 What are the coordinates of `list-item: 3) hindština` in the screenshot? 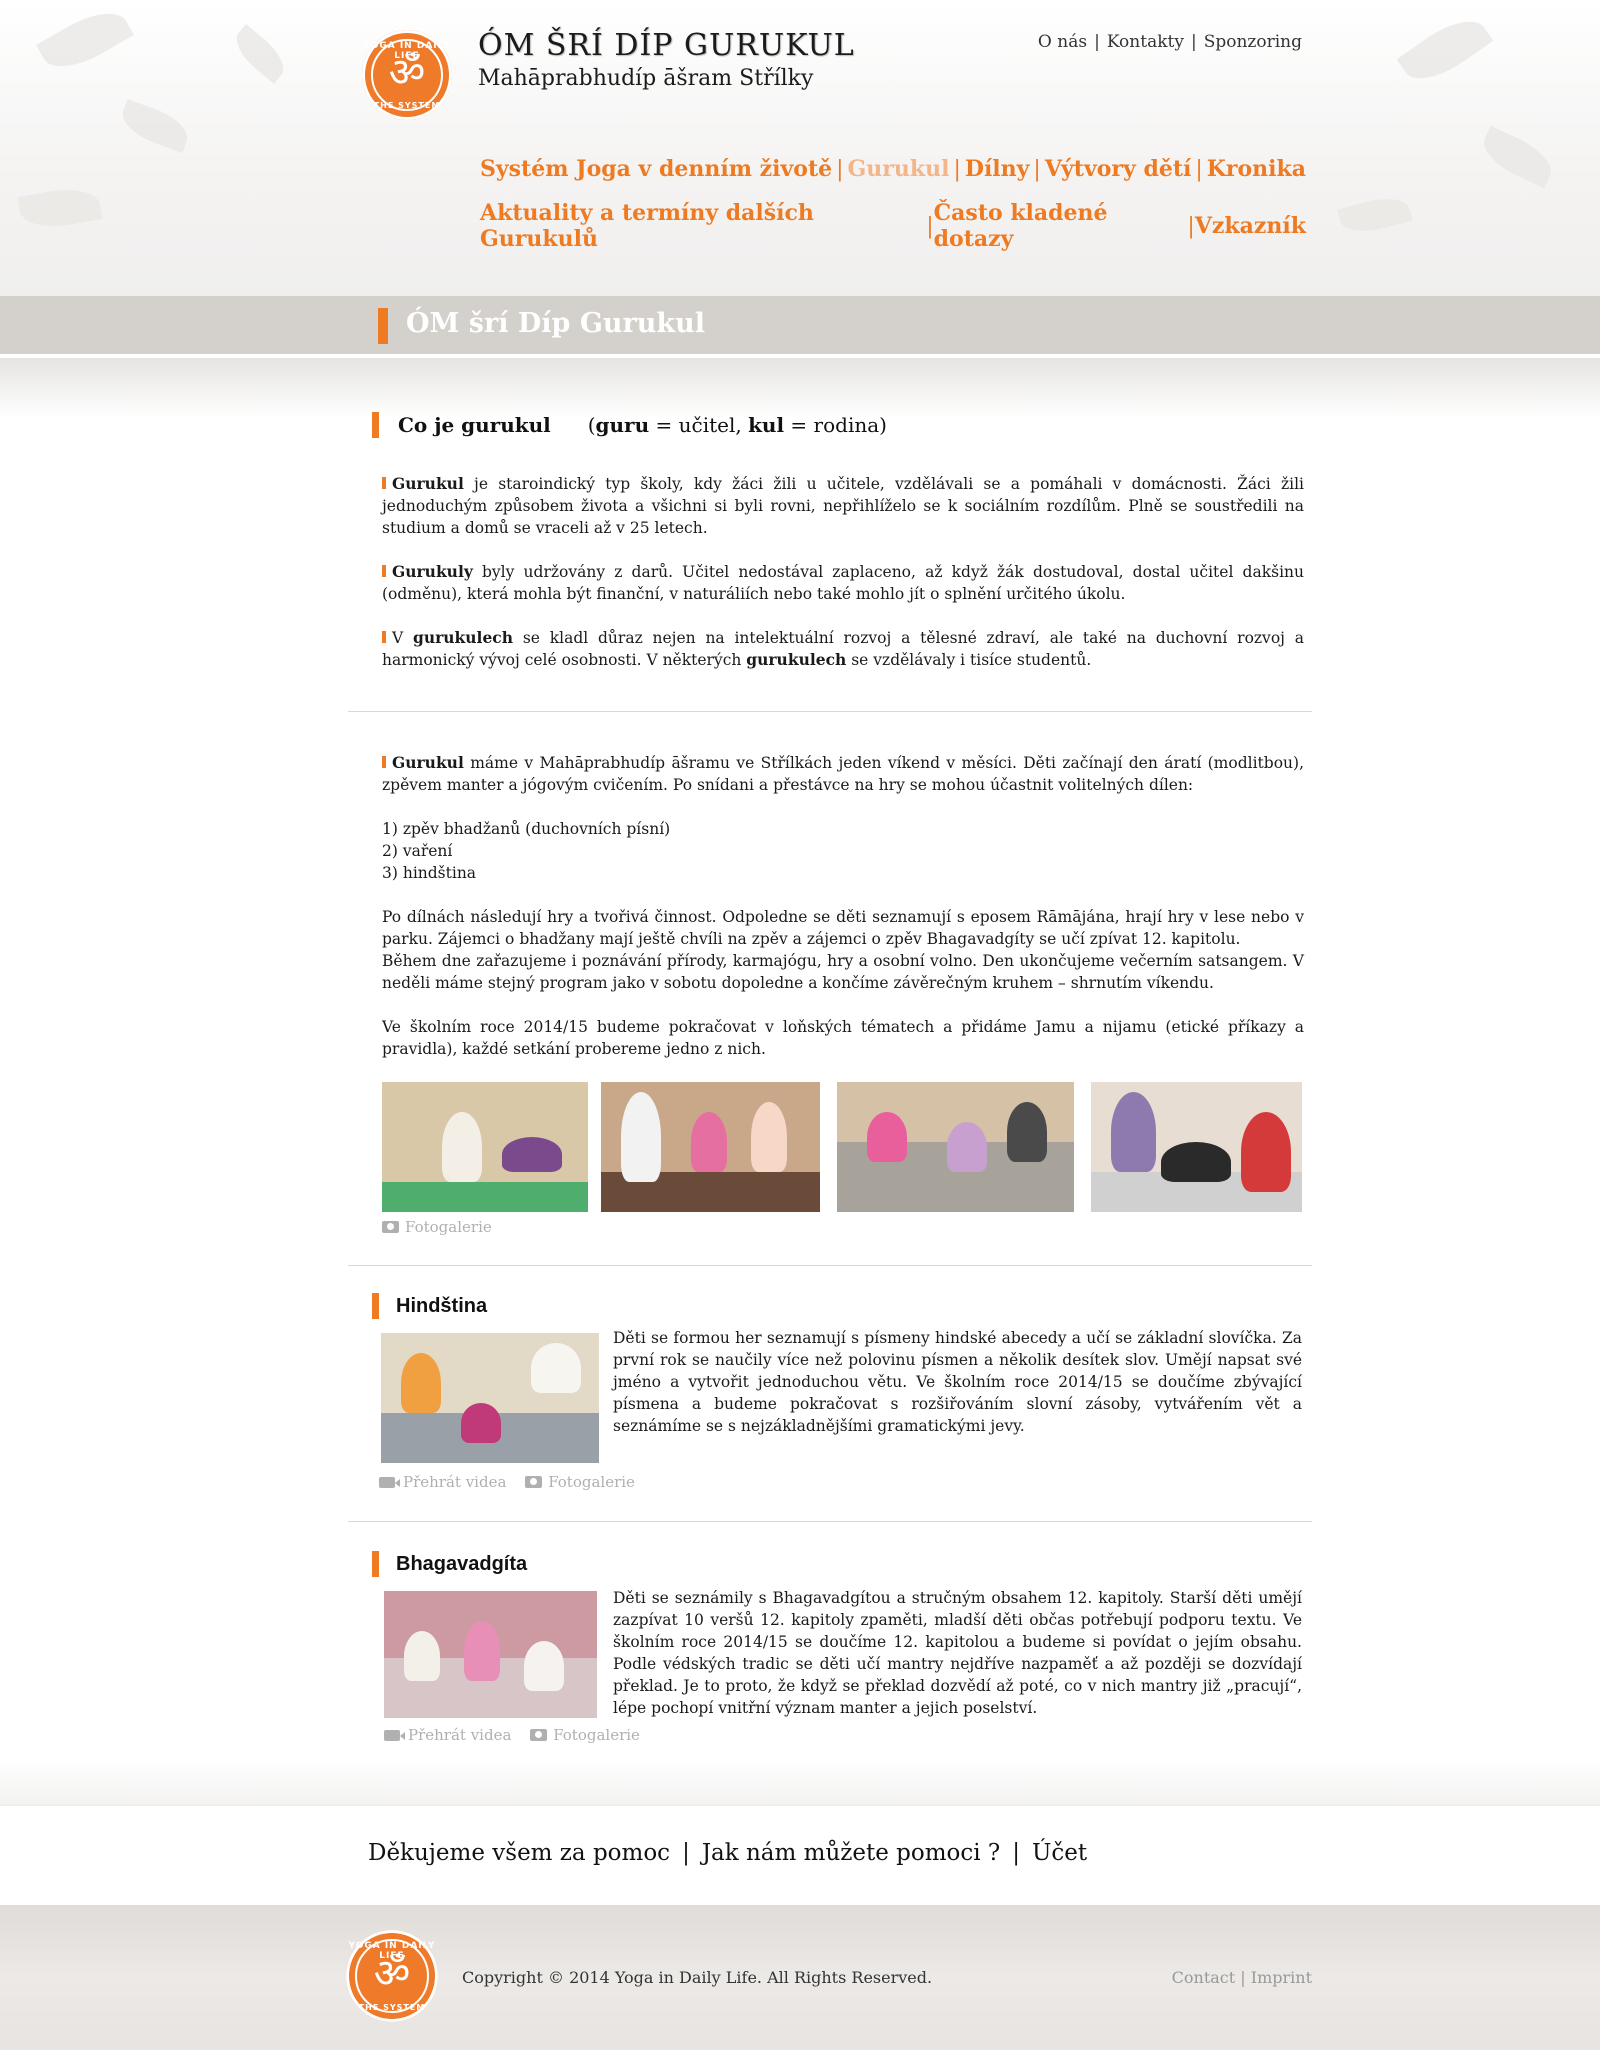 It's located at (429, 873).